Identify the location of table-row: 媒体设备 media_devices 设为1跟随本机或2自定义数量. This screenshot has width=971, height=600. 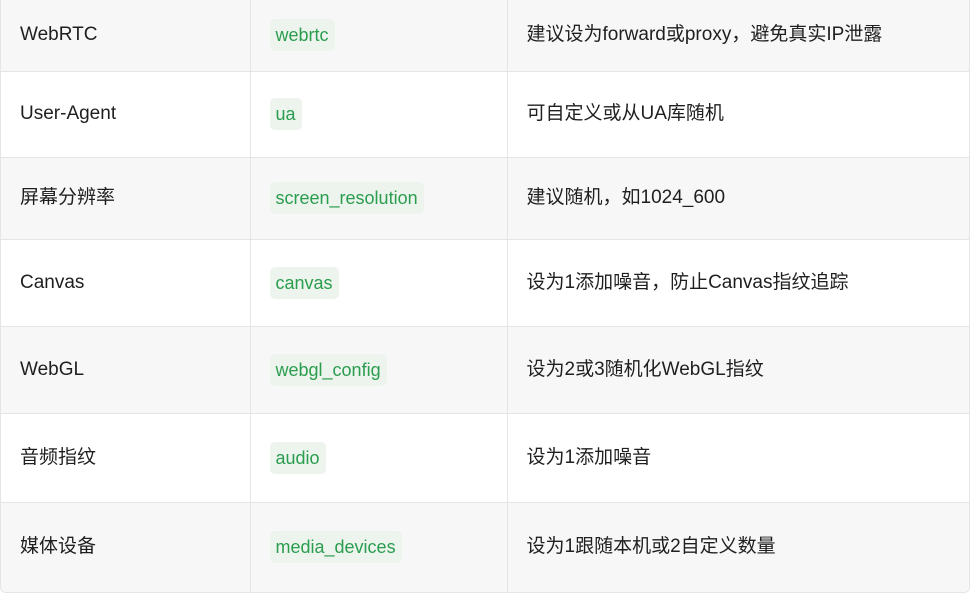
(485, 547).